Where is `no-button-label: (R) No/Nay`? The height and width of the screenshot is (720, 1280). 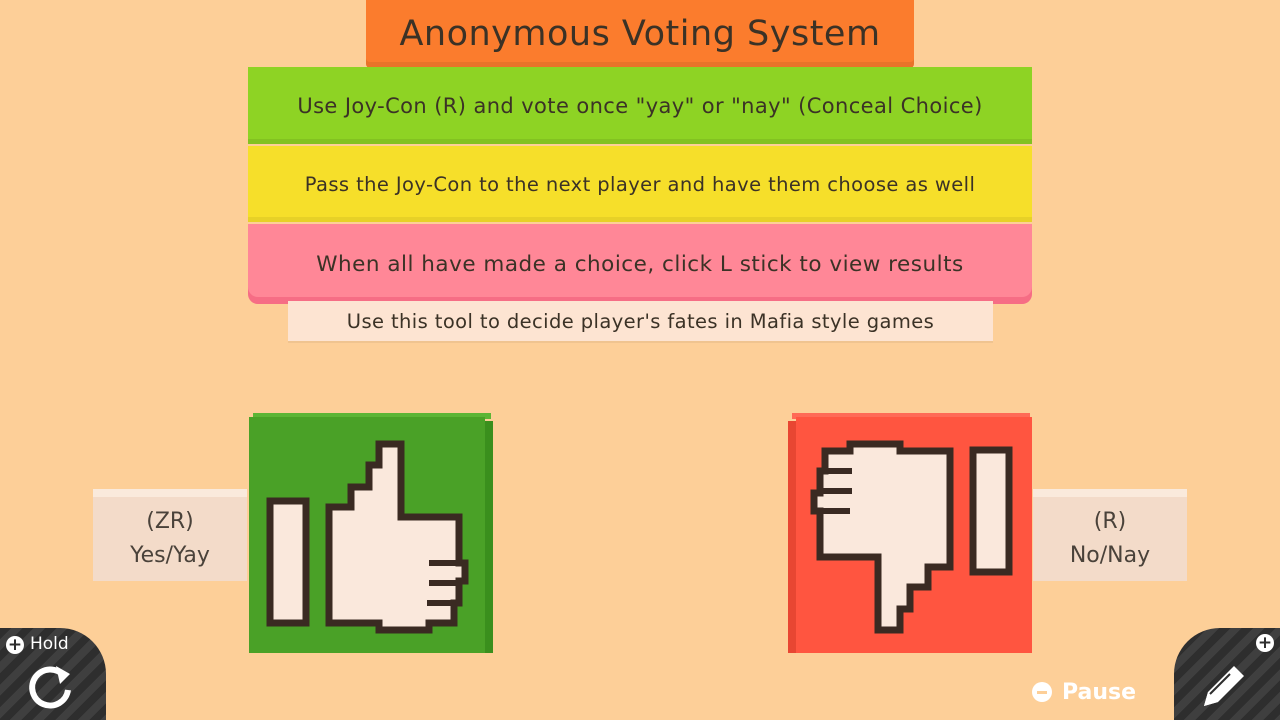 no-button-label: (R) No/Nay is located at coordinates (1110, 535).